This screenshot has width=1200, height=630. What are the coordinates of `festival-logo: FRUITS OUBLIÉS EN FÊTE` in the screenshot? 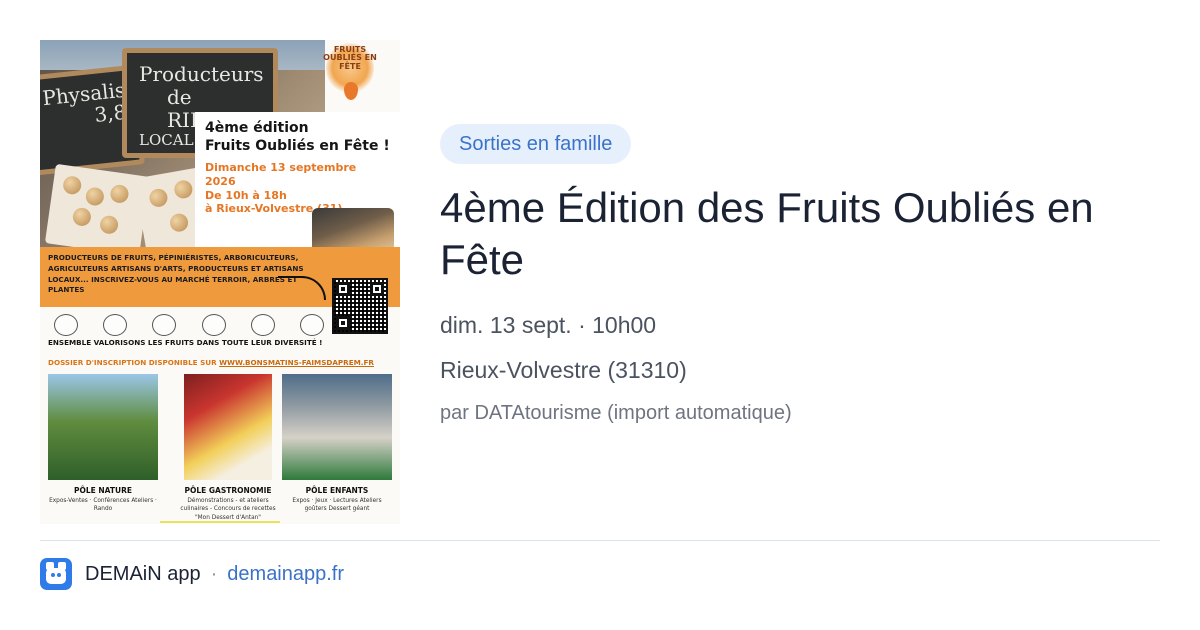 It's located at (350, 75).